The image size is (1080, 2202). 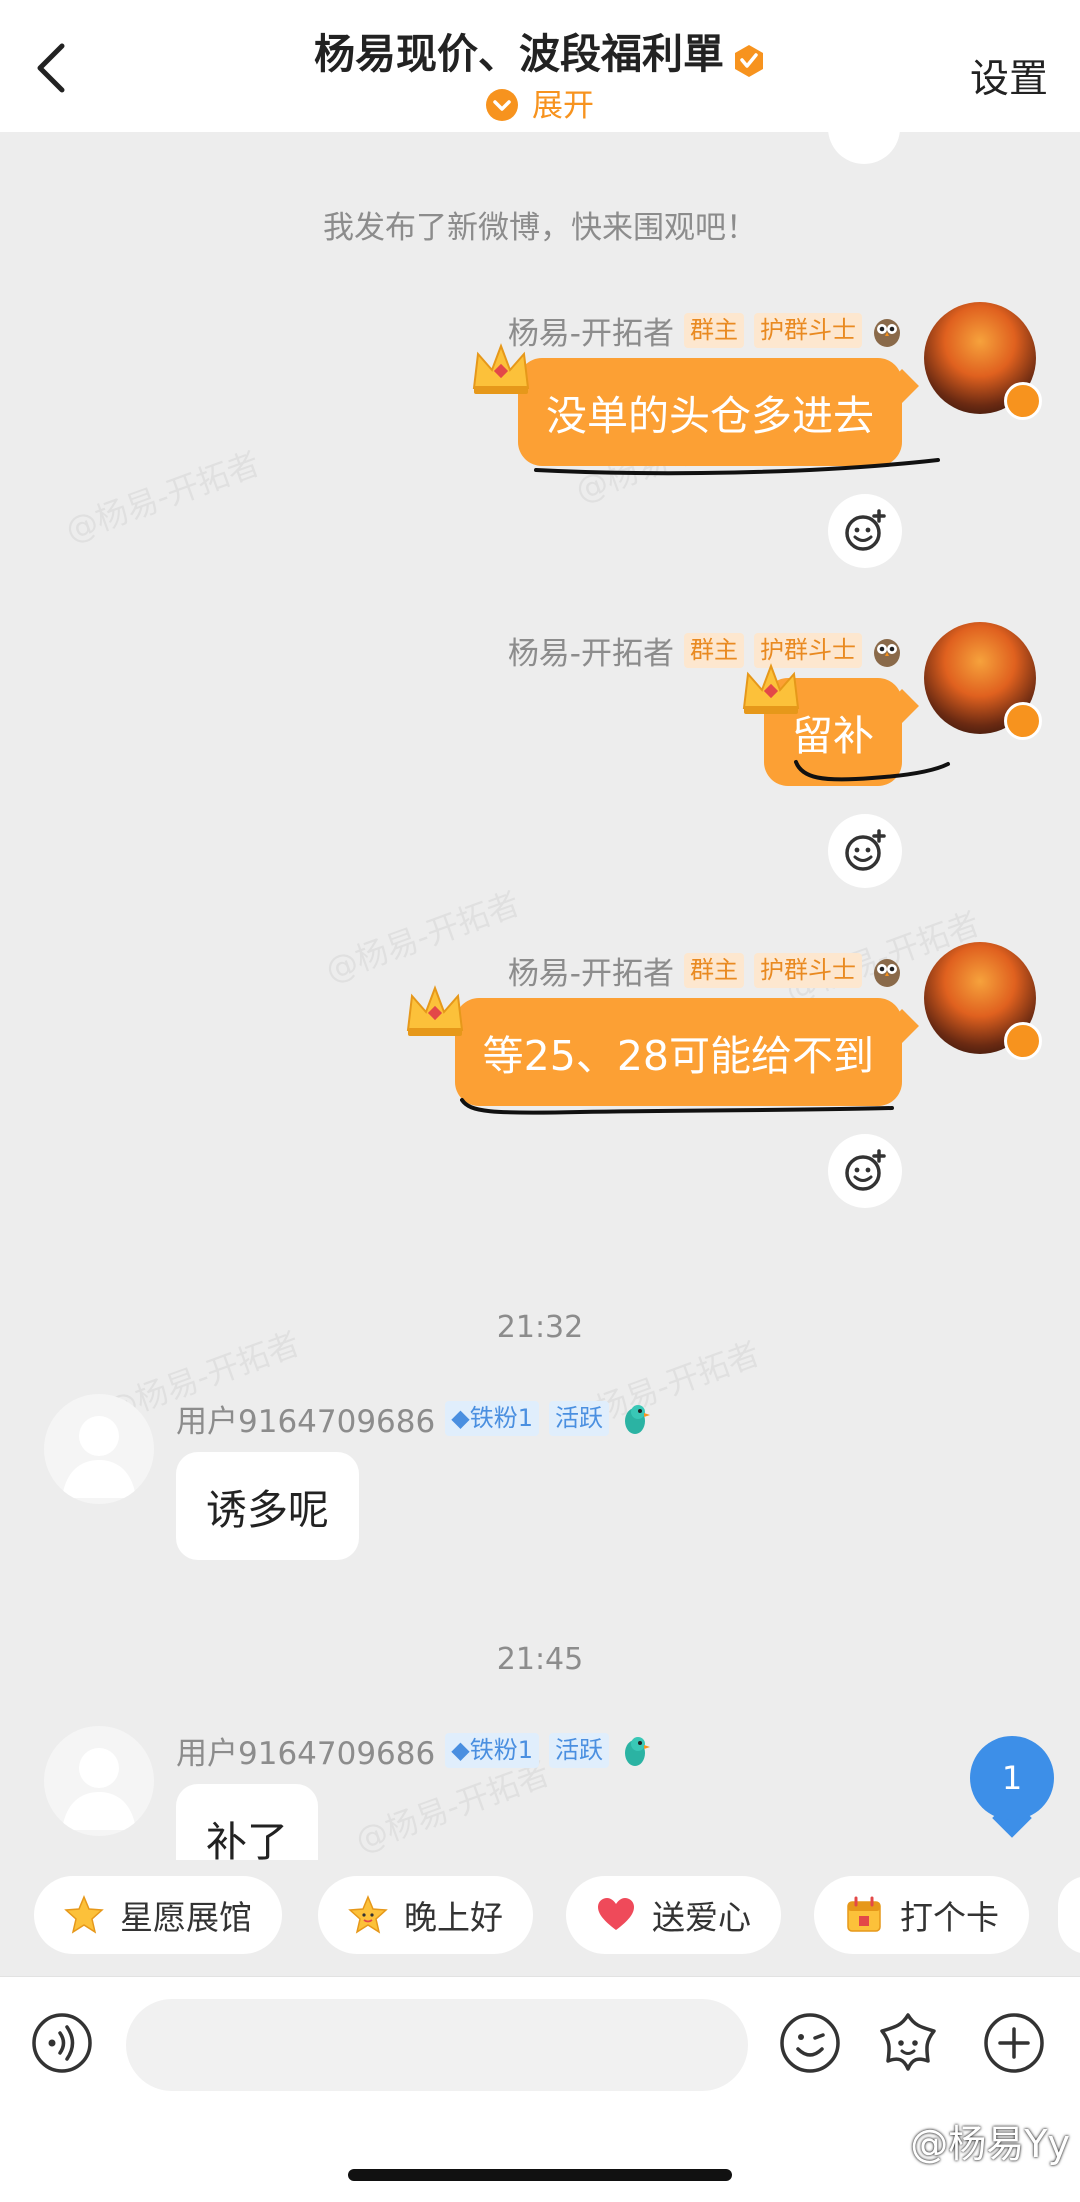 I want to click on chip-check-in: 打个卡, so click(x=921, y=1915).